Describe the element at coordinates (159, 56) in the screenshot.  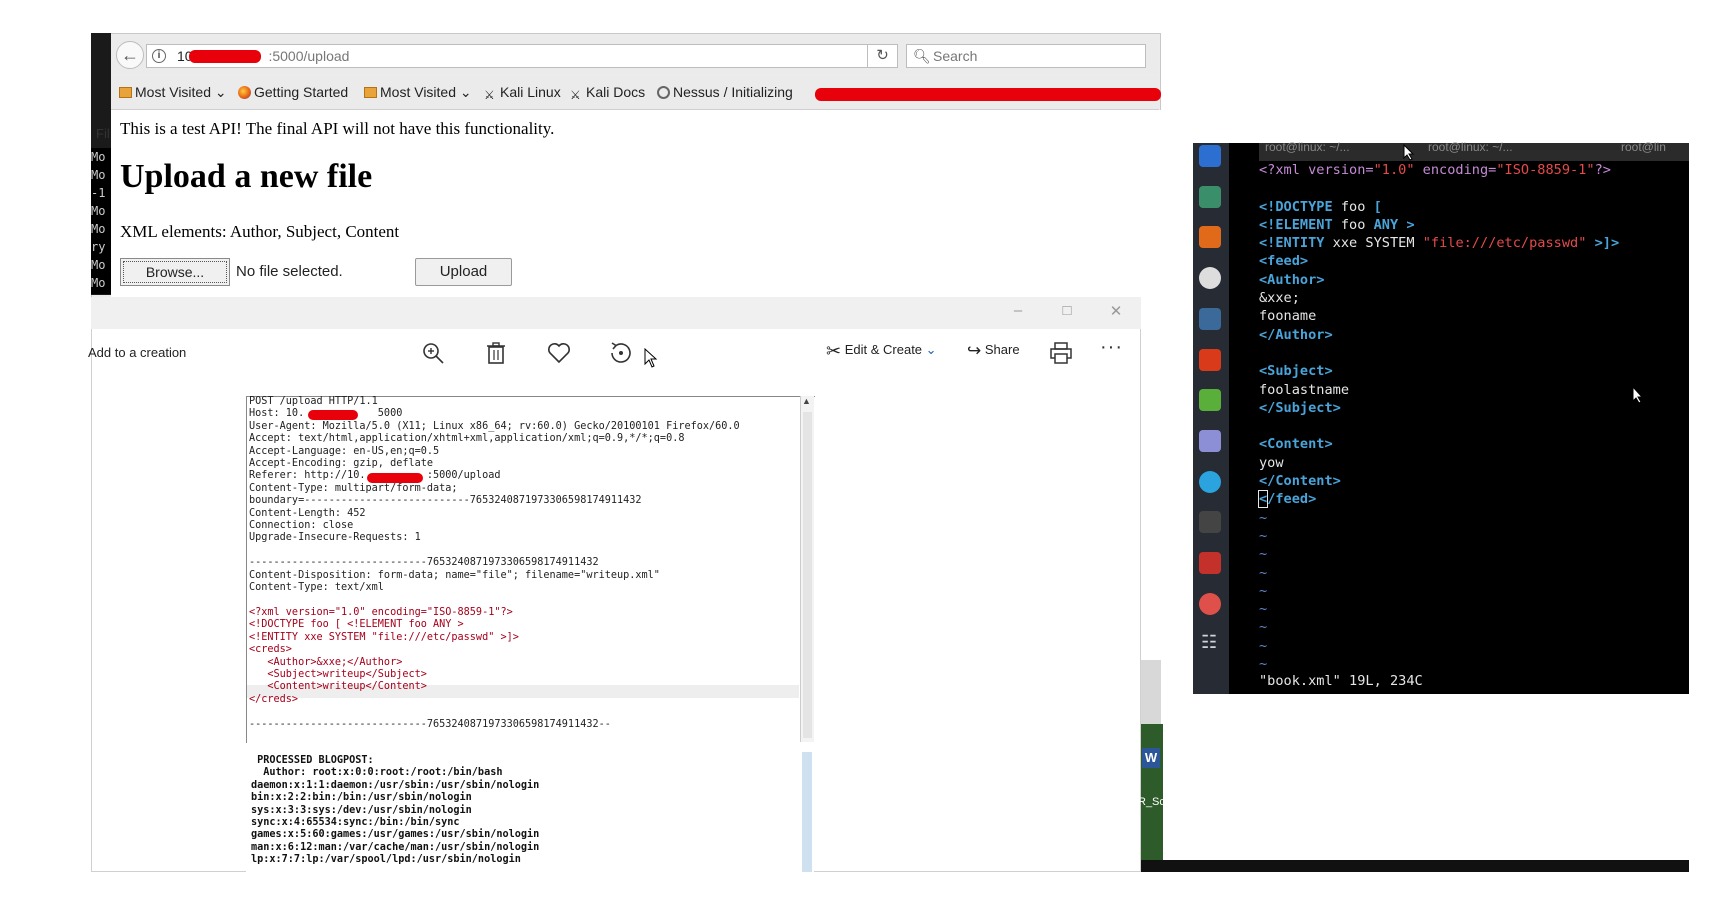
I see `info-icon: i` at that location.